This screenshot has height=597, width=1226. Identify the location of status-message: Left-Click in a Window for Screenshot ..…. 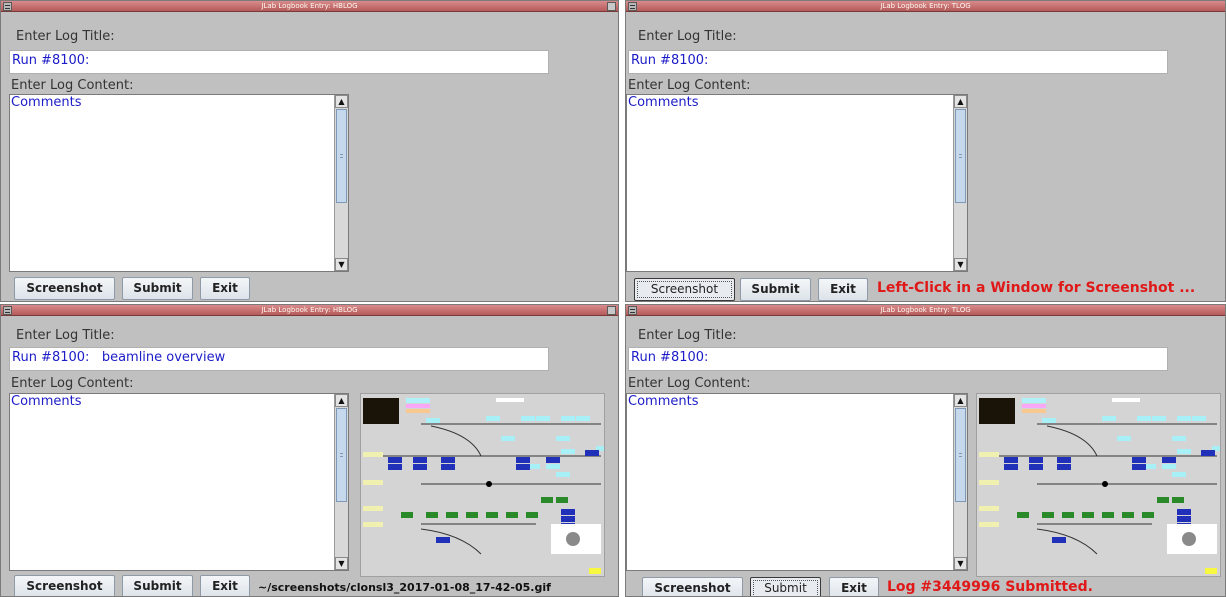
(1036, 288).